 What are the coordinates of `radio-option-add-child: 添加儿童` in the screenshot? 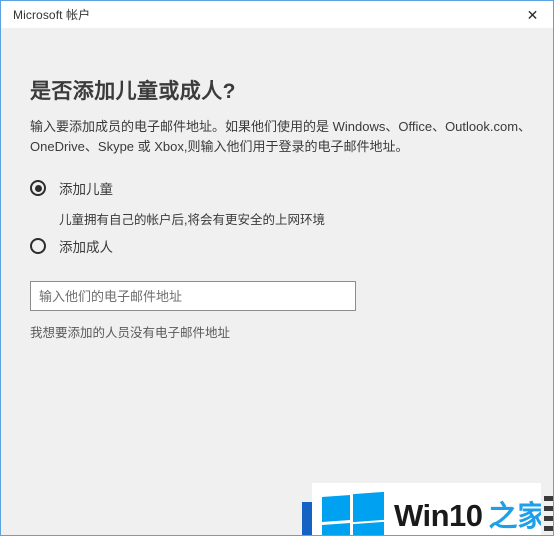 It's located at (71, 188).